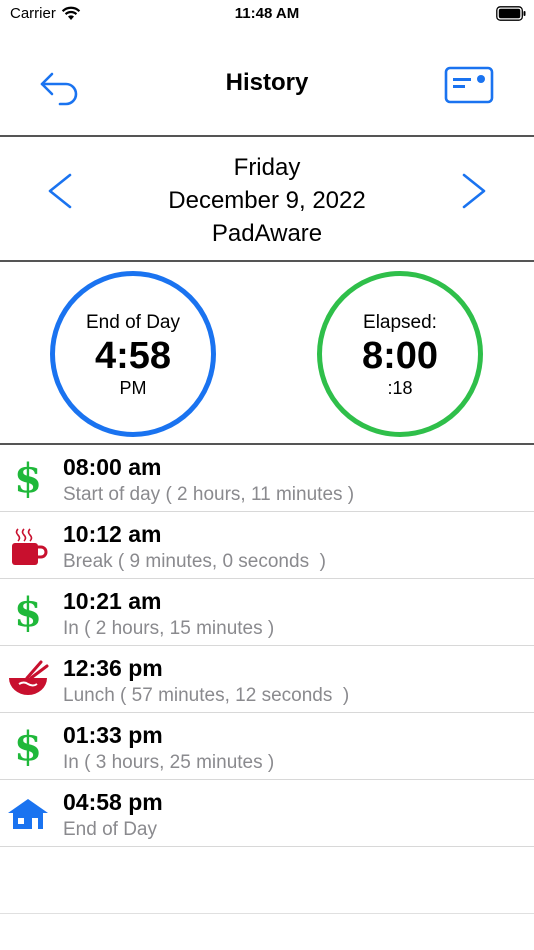  I want to click on end-of-day-ring: End of Day 4:58 PM, so click(133, 354).